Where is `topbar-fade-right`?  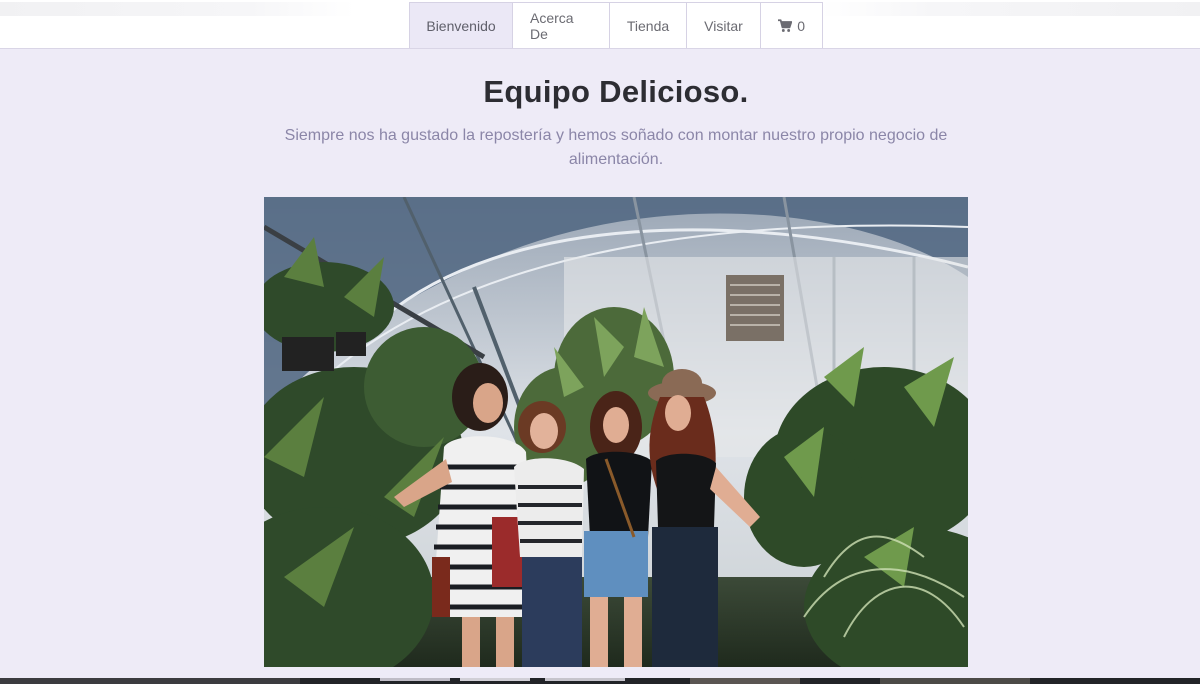 topbar-fade-right is located at coordinates (1010, 9).